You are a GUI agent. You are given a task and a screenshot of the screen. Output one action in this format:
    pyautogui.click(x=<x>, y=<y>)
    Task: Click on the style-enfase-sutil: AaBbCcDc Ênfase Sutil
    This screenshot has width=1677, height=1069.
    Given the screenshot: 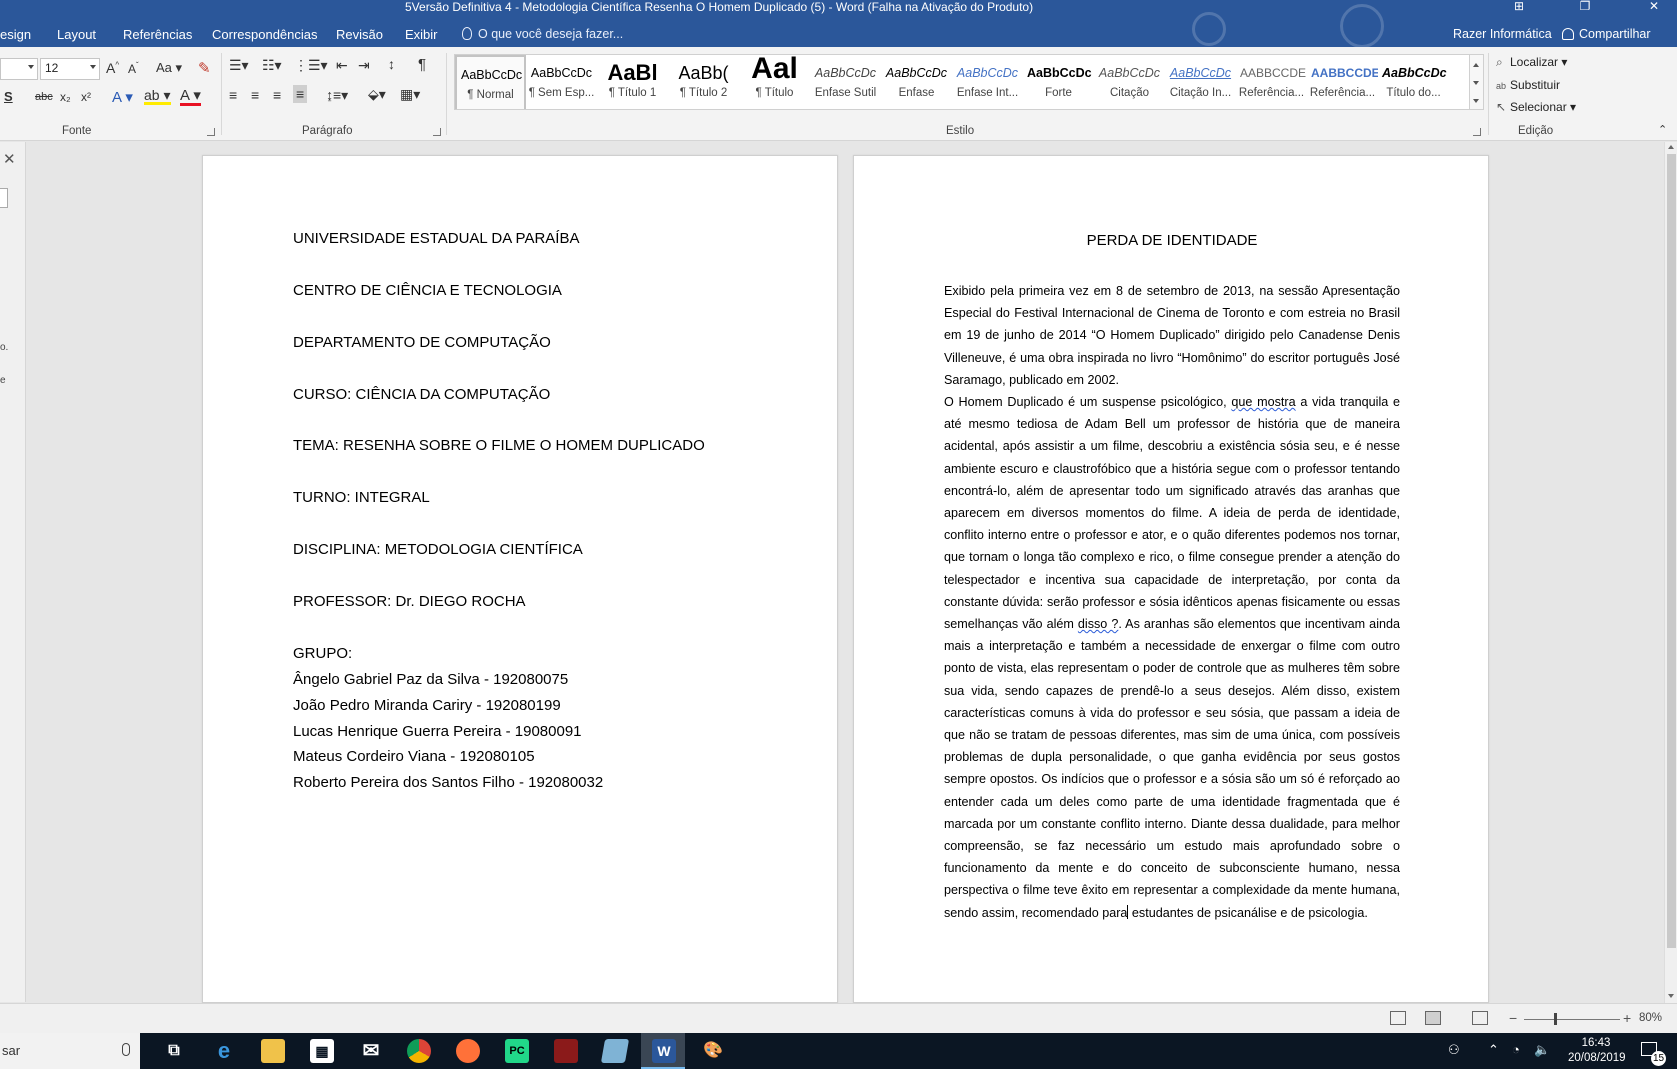 What is the action you would take?
    pyautogui.click(x=845, y=82)
    